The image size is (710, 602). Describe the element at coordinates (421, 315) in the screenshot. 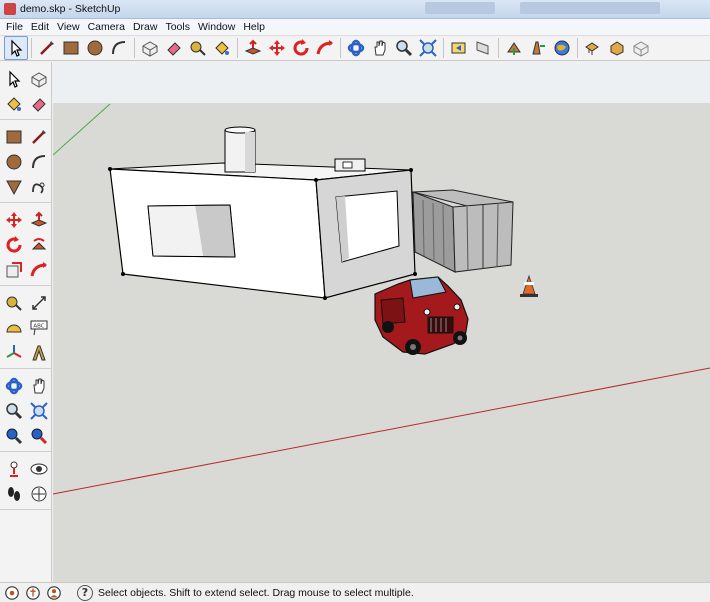

I see `pickup-truck-model` at that location.